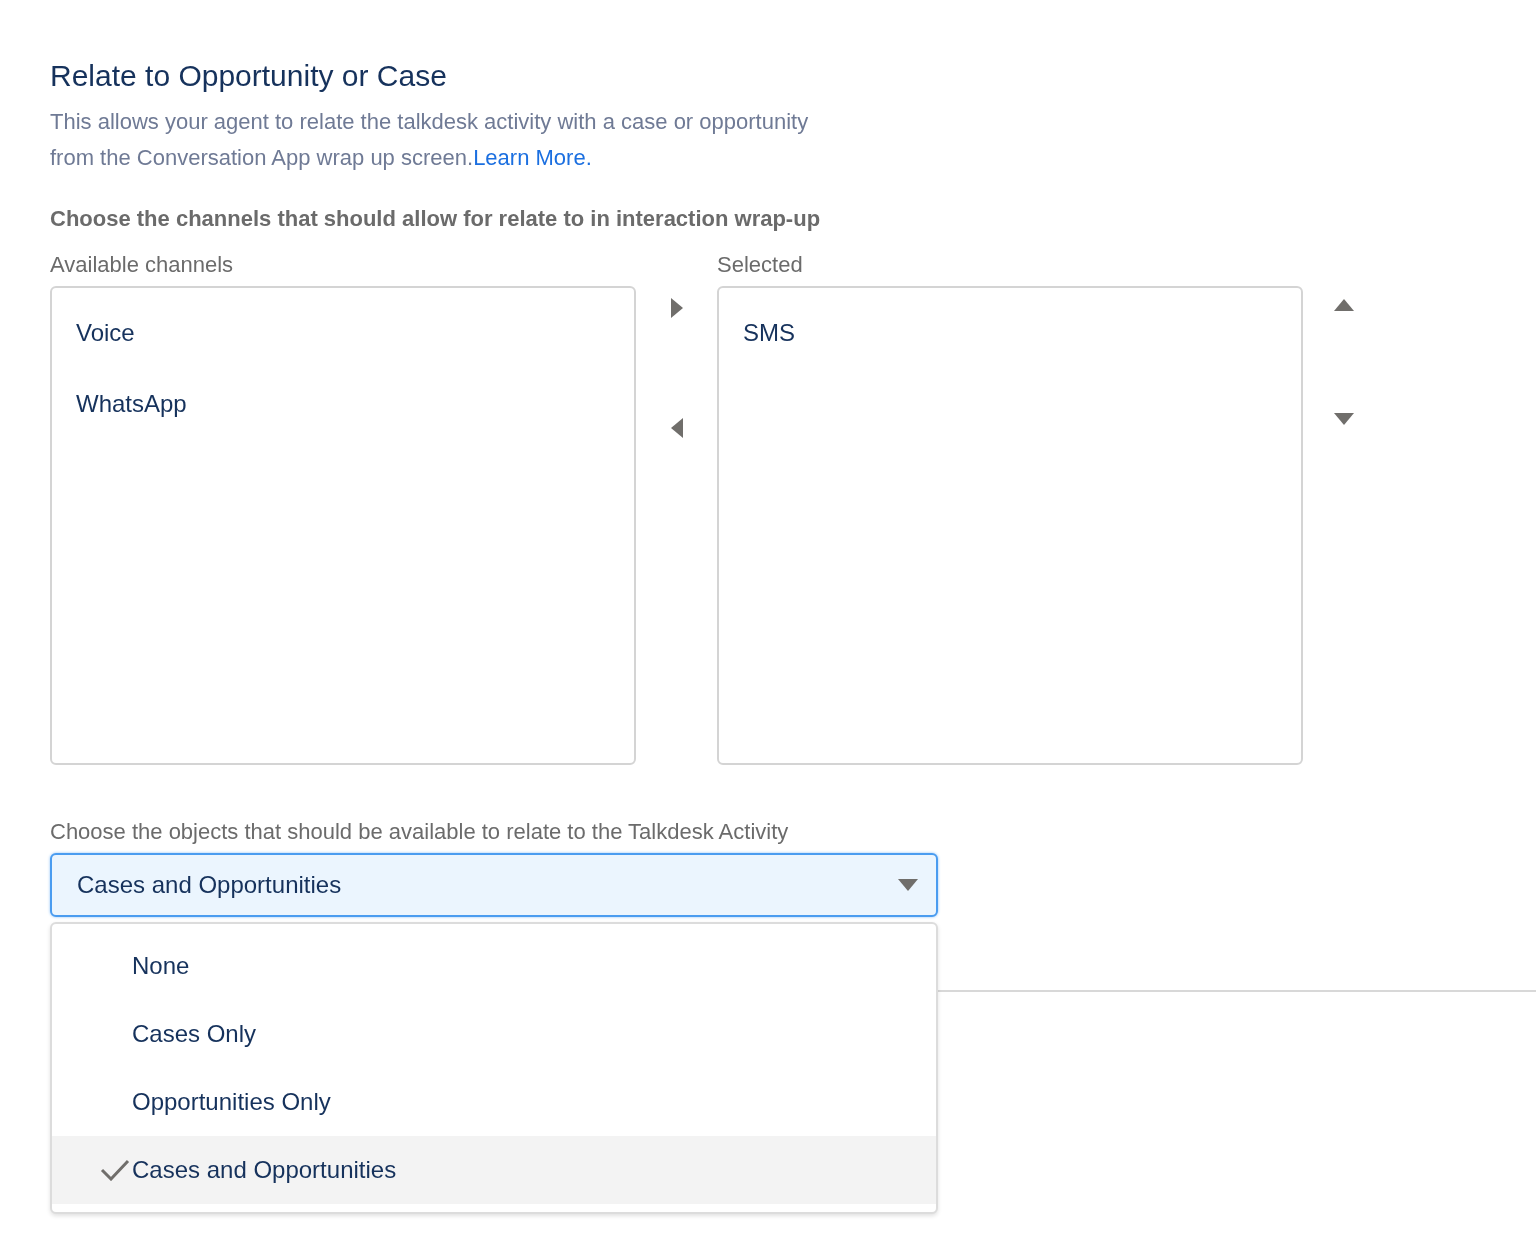  I want to click on selected-listbox: SMS, so click(1010, 525).